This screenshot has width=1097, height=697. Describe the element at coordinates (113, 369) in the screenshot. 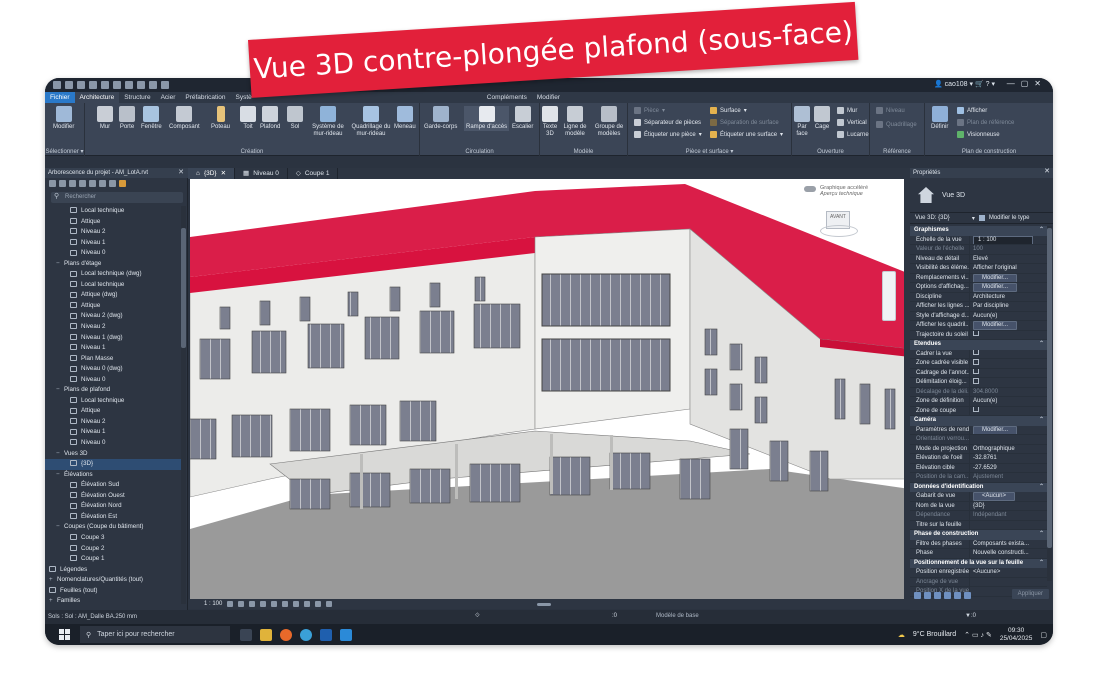

I see `browser-item: Niveau 0 (dwg)` at that location.